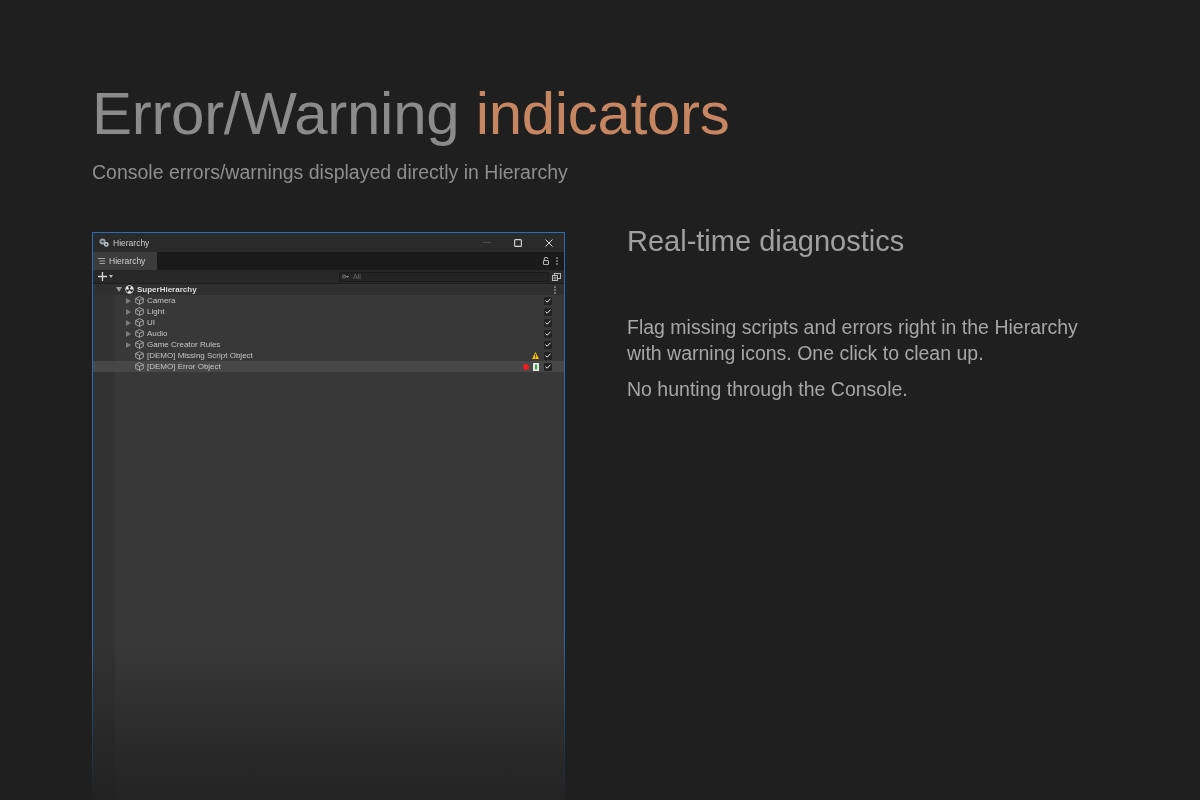 This screenshot has width=1200, height=800. What do you see at coordinates (119, 289) in the screenshot?
I see `expanded-arrow-icon` at bounding box center [119, 289].